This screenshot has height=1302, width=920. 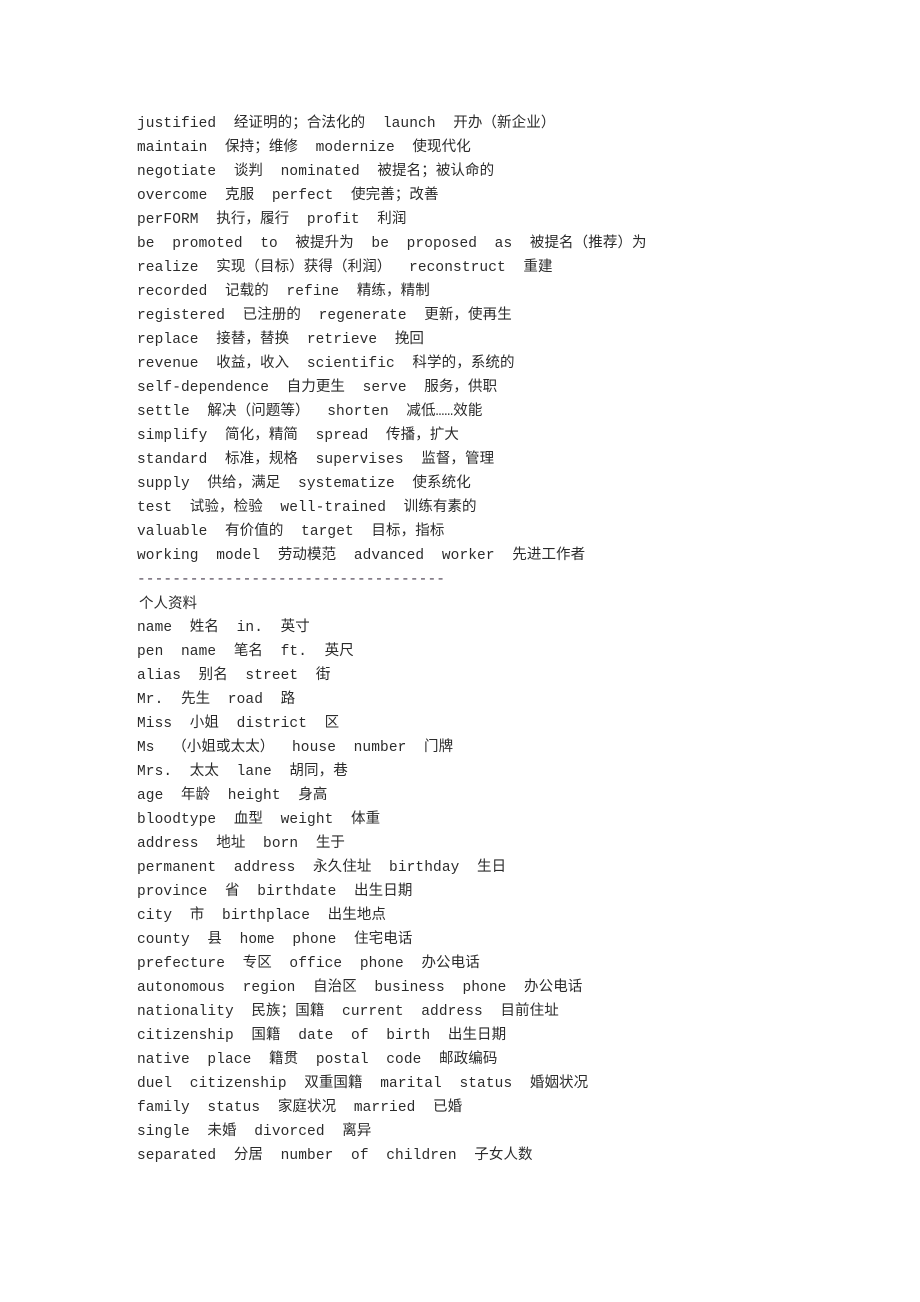 I want to click on text-line: Mrs. 太太 lane 胡同，巷, so click(x=242, y=772).